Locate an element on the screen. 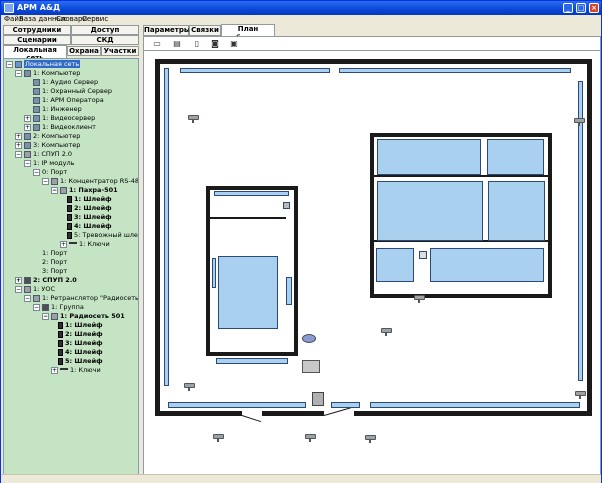 The height and width of the screenshot is (483, 602). minimize-button: _ is located at coordinates (568, 8).